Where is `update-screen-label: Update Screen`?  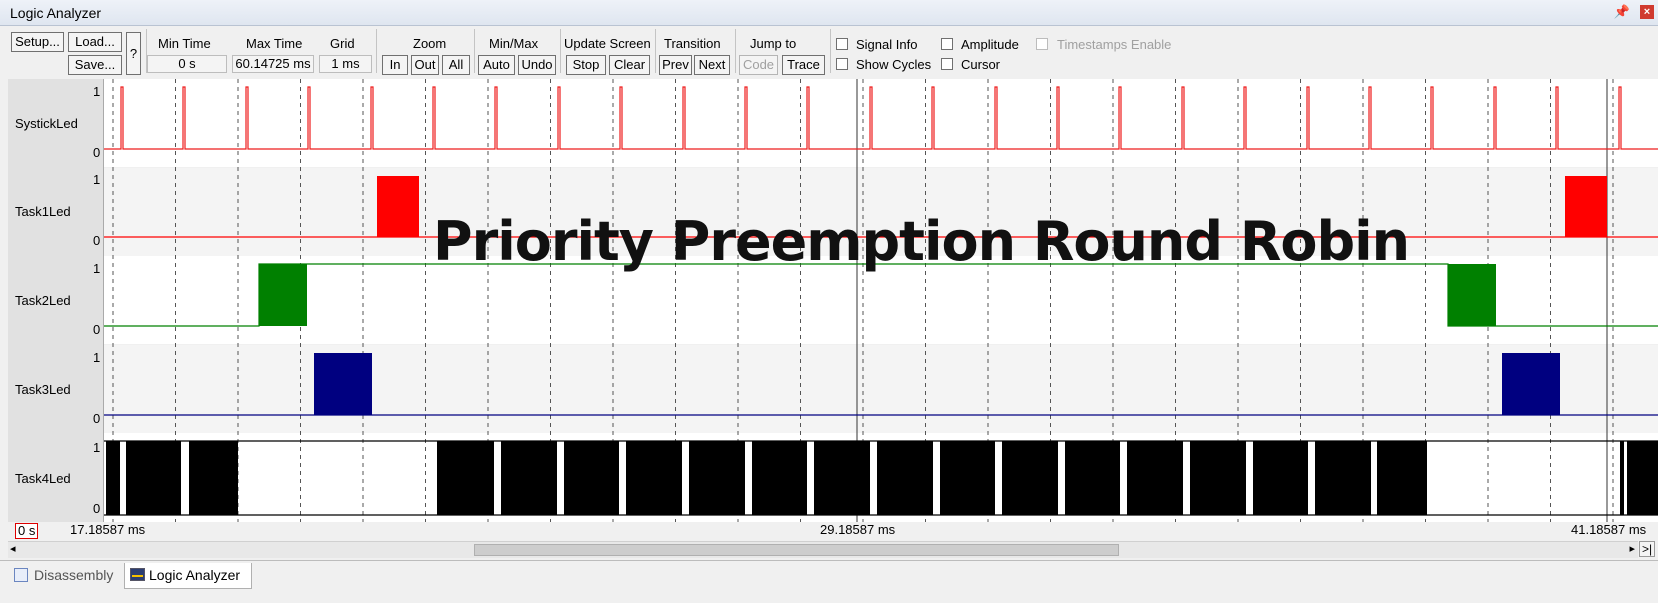 update-screen-label: Update Screen is located at coordinates (607, 43).